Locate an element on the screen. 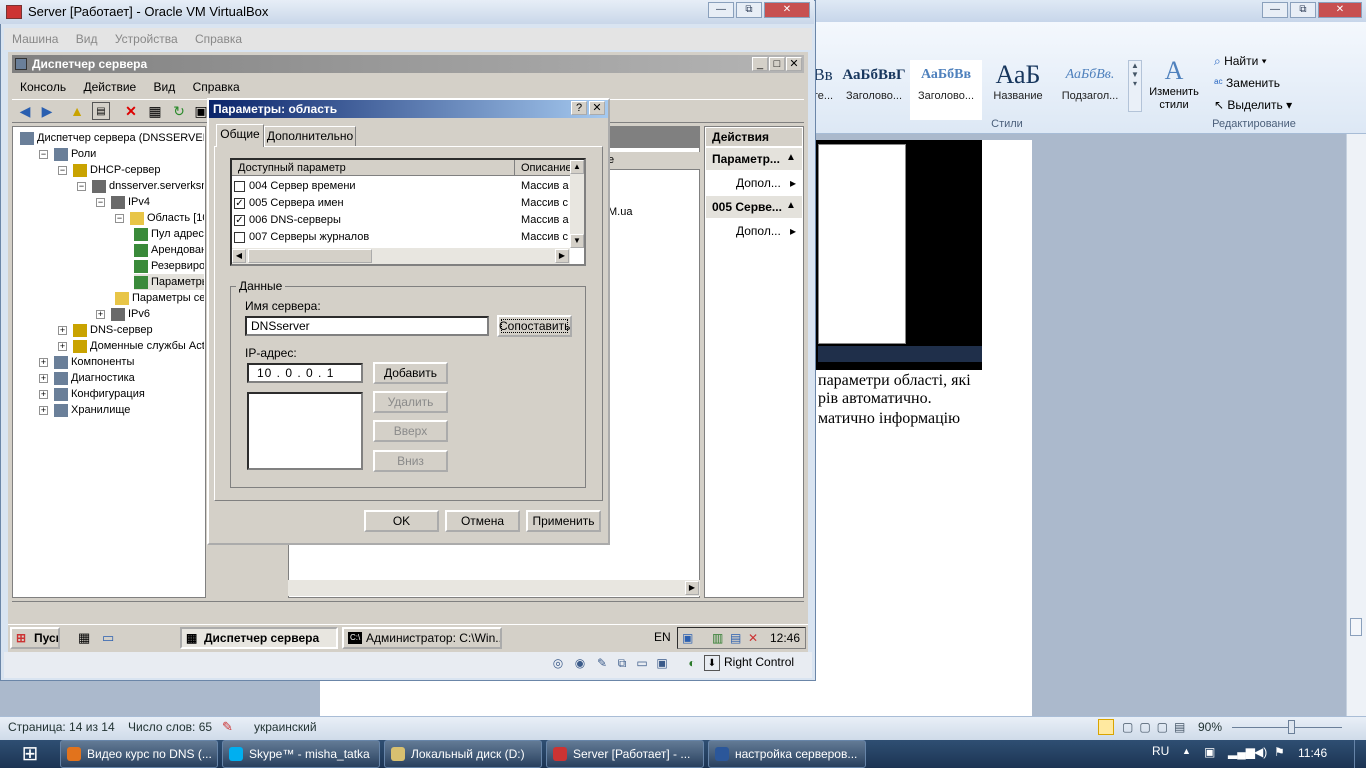  tree-item: − dnsserver.serverksm.ua is located at coordinates (140, 186).